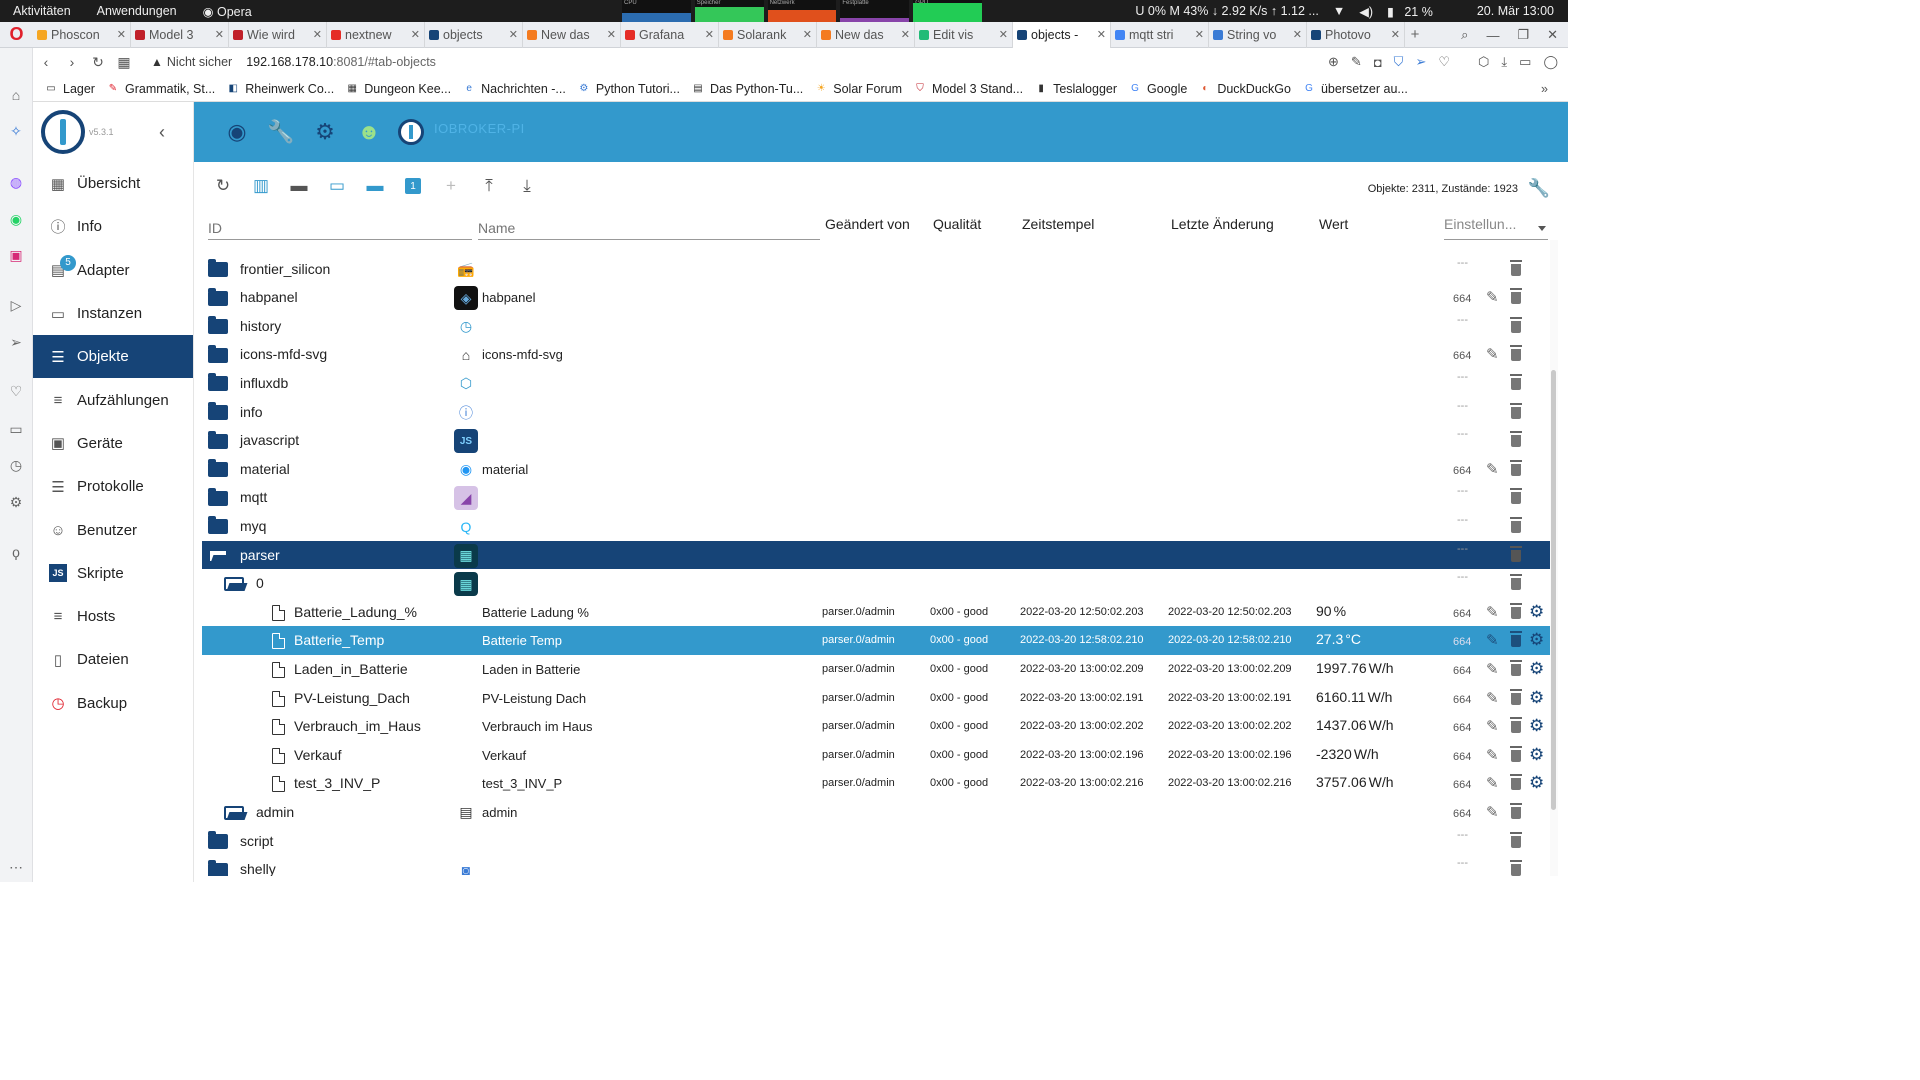 This screenshot has width=1920, height=1080. I want to click on back-icon: ‹, so click(46, 62).